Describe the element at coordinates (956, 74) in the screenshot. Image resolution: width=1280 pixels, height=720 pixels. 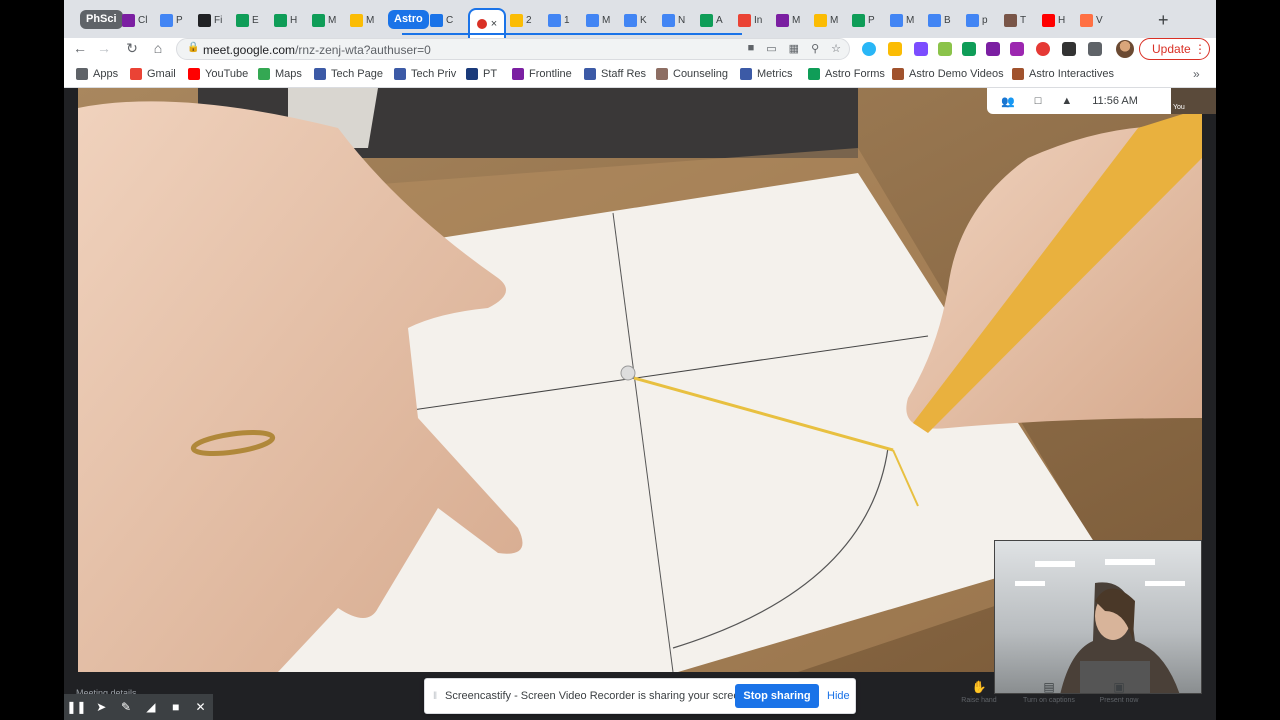
I see `bookmark-label: Astro Demo Videos` at that location.